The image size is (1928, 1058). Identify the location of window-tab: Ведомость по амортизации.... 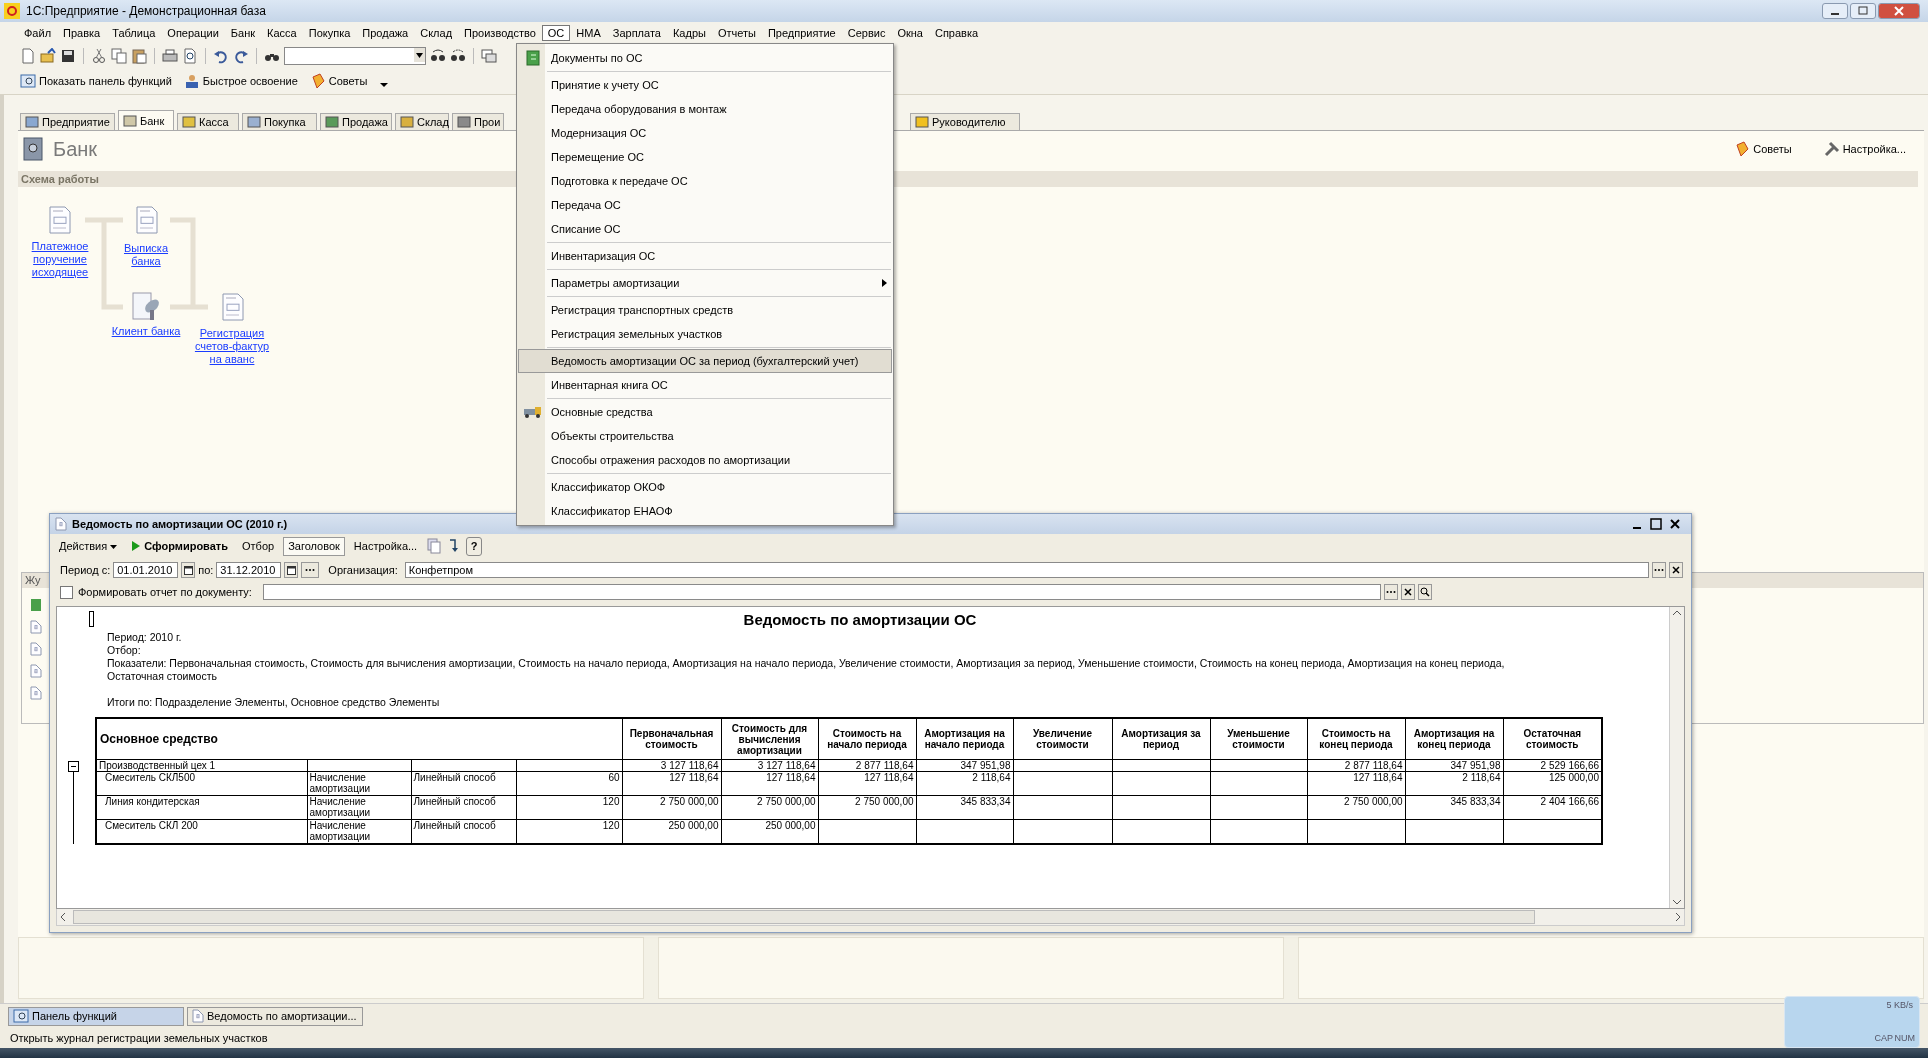
(275, 1016).